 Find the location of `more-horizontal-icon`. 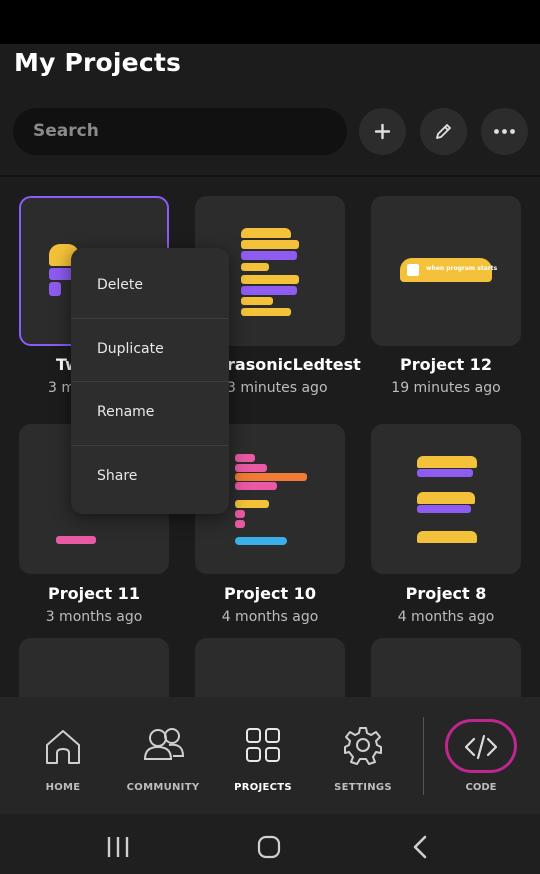

more-horizontal-icon is located at coordinates (504, 131).